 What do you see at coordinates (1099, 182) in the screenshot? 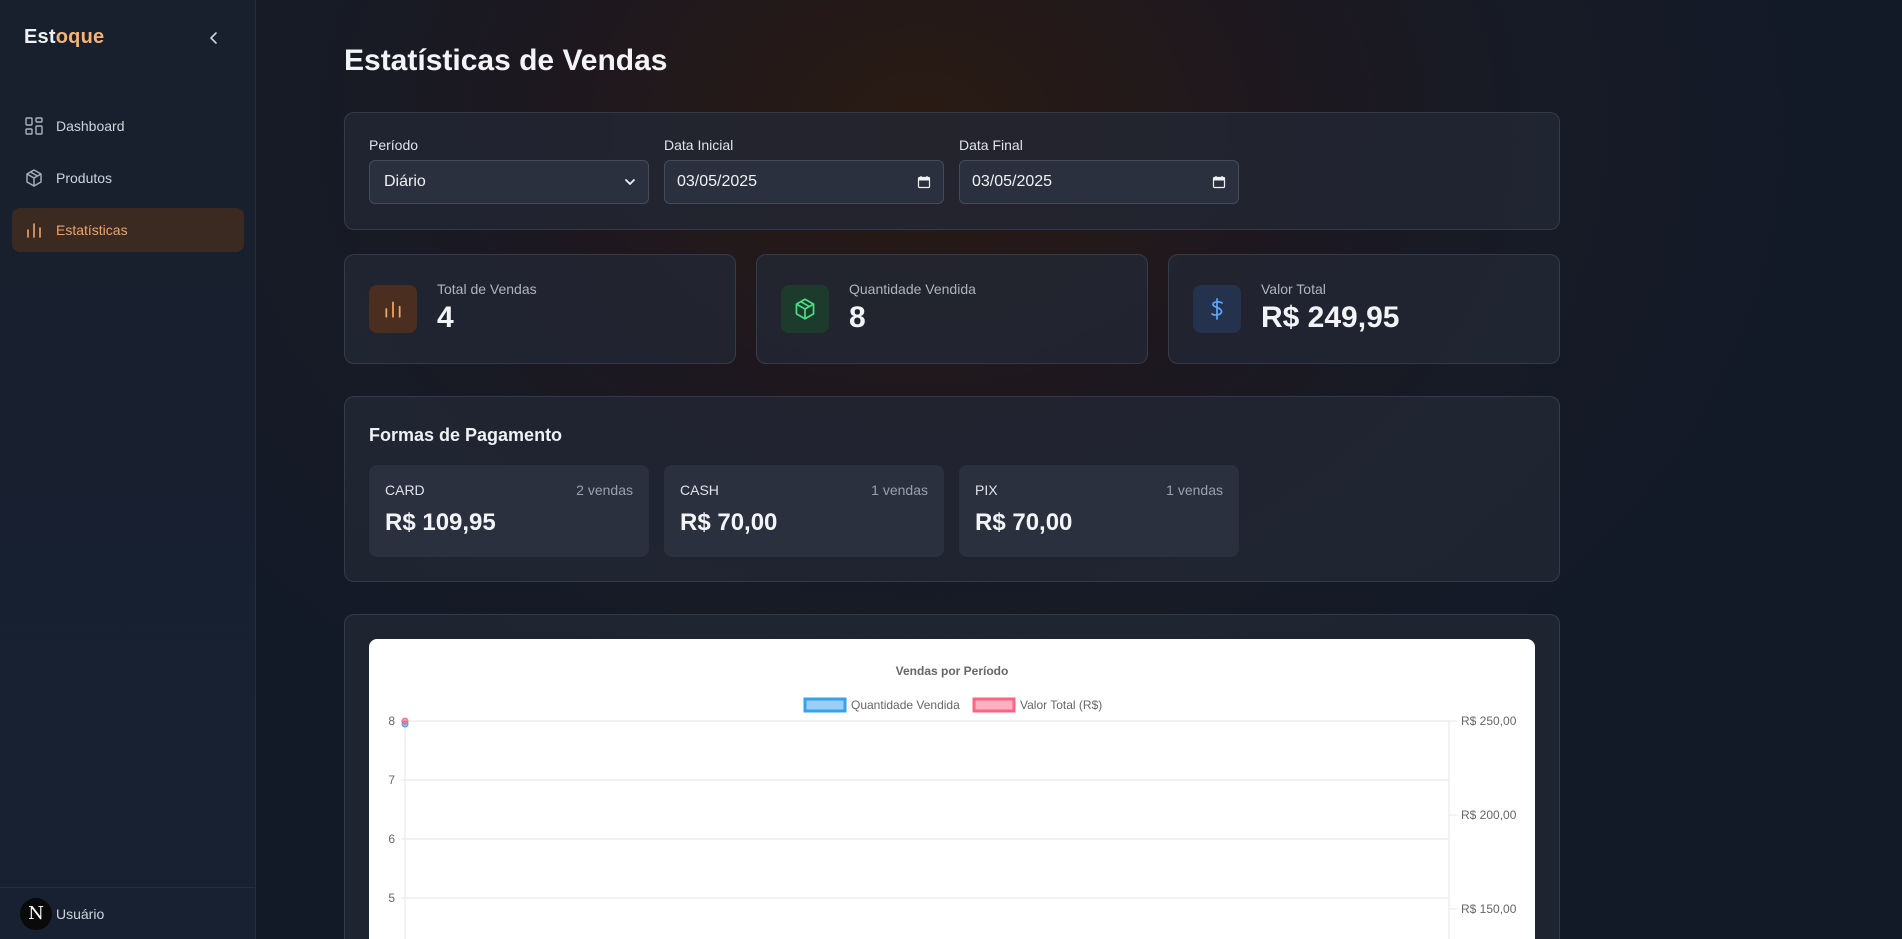
I see `end-date-input: 03/05/2025` at bounding box center [1099, 182].